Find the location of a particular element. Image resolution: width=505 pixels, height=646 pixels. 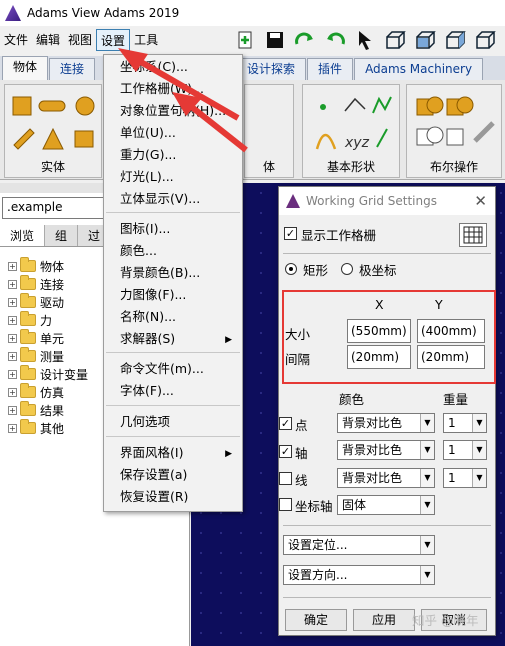

highlight-box is located at coordinates (389, 337).